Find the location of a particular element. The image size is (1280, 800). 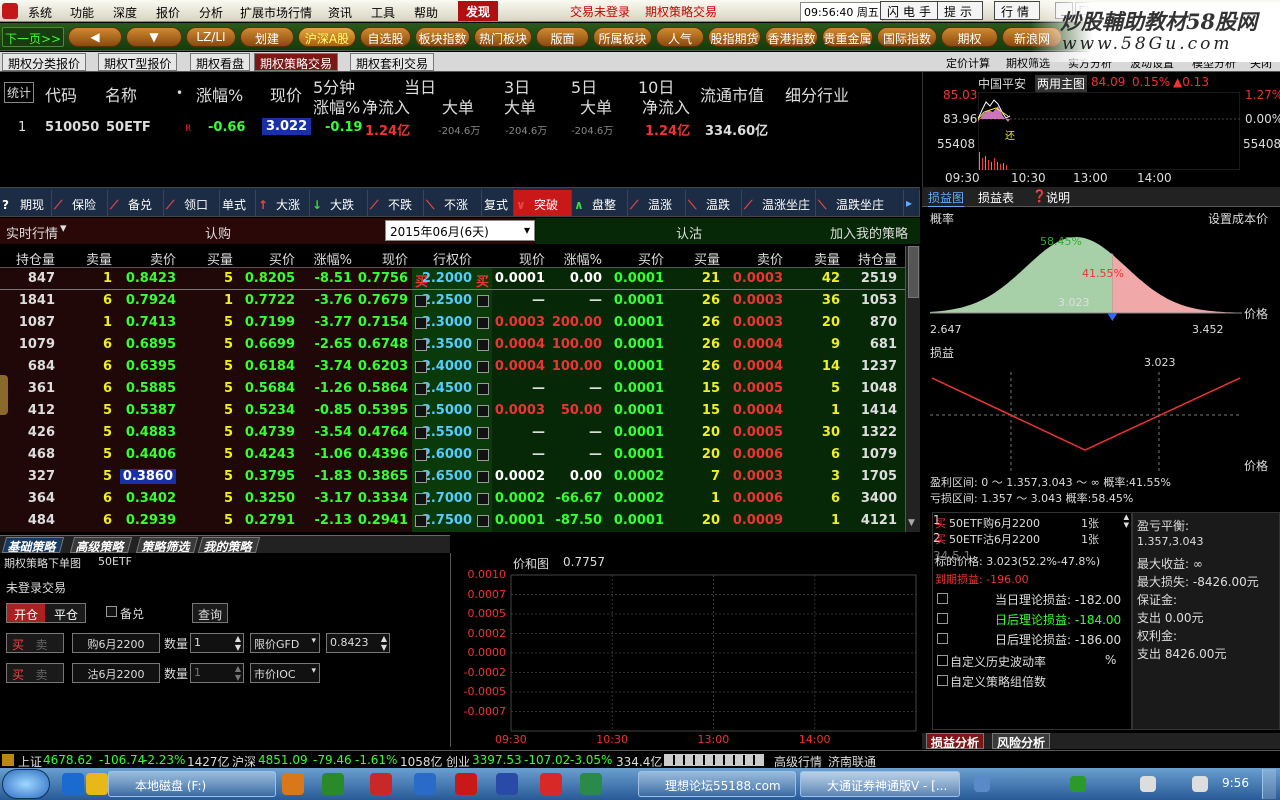

strategy-15: ⟍ 温跌坐庄 is located at coordinates (860, 203).